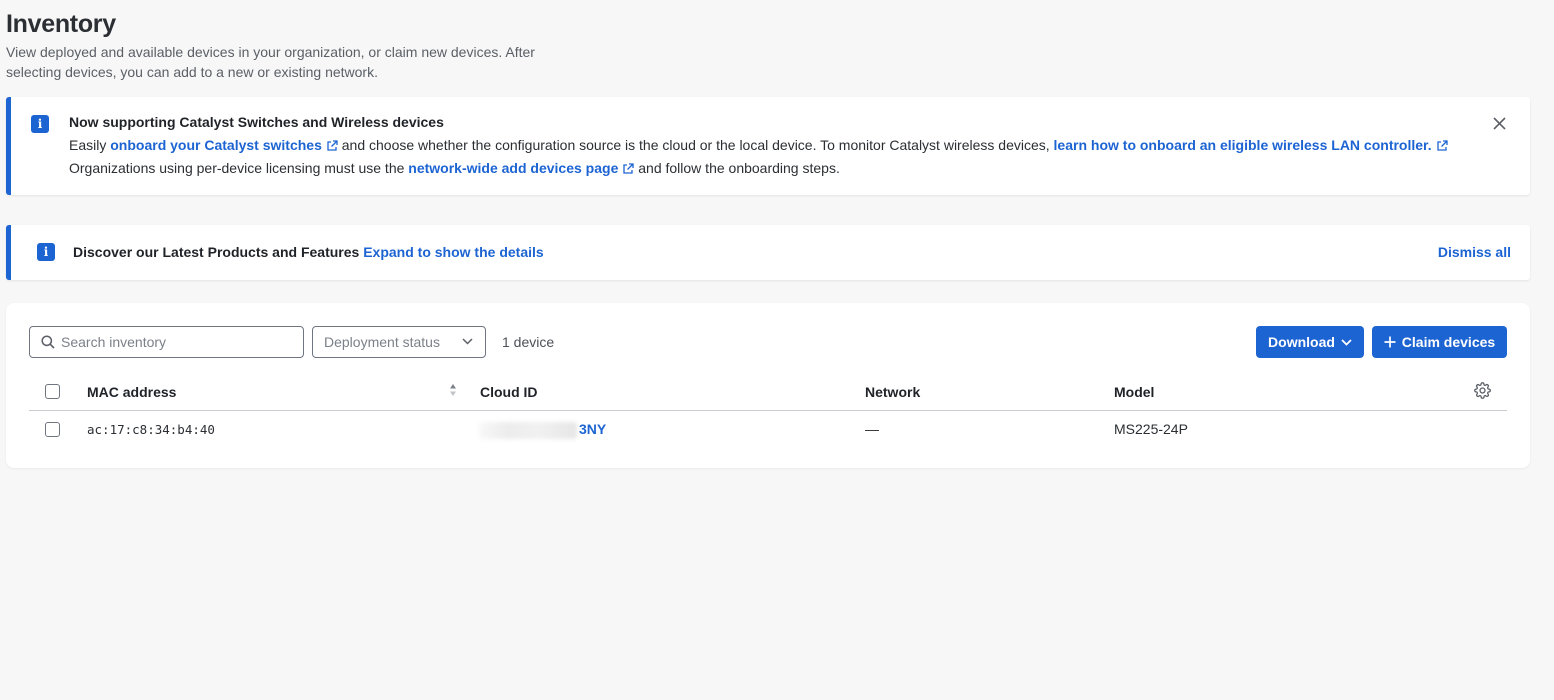 This screenshot has width=1554, height=700. Describe the element at coordinates (768, 430) in the screenshot. I see `table-row: ac:17:c8:34:b4:40 3NY — MS225-24P` at that location.